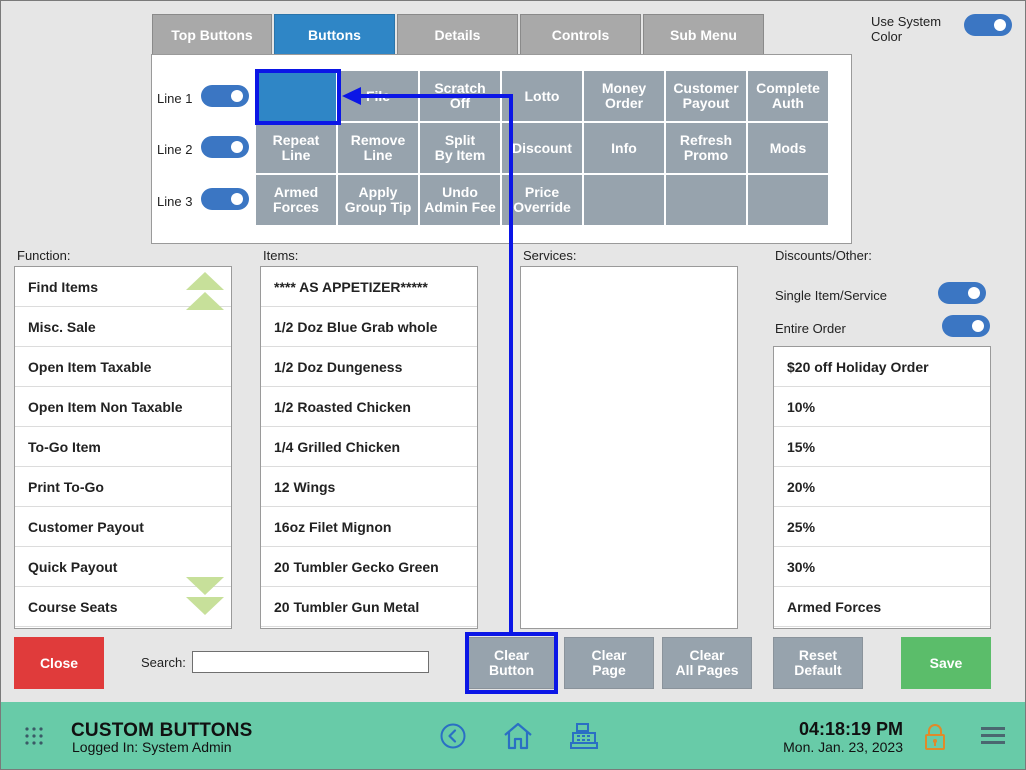 The height and width of the screenshot is (770, 1026). What do you see at coordinates (788, 200) in the screenshot?
I see `grid-button-r3-c7` at bounding box center [788, 200].